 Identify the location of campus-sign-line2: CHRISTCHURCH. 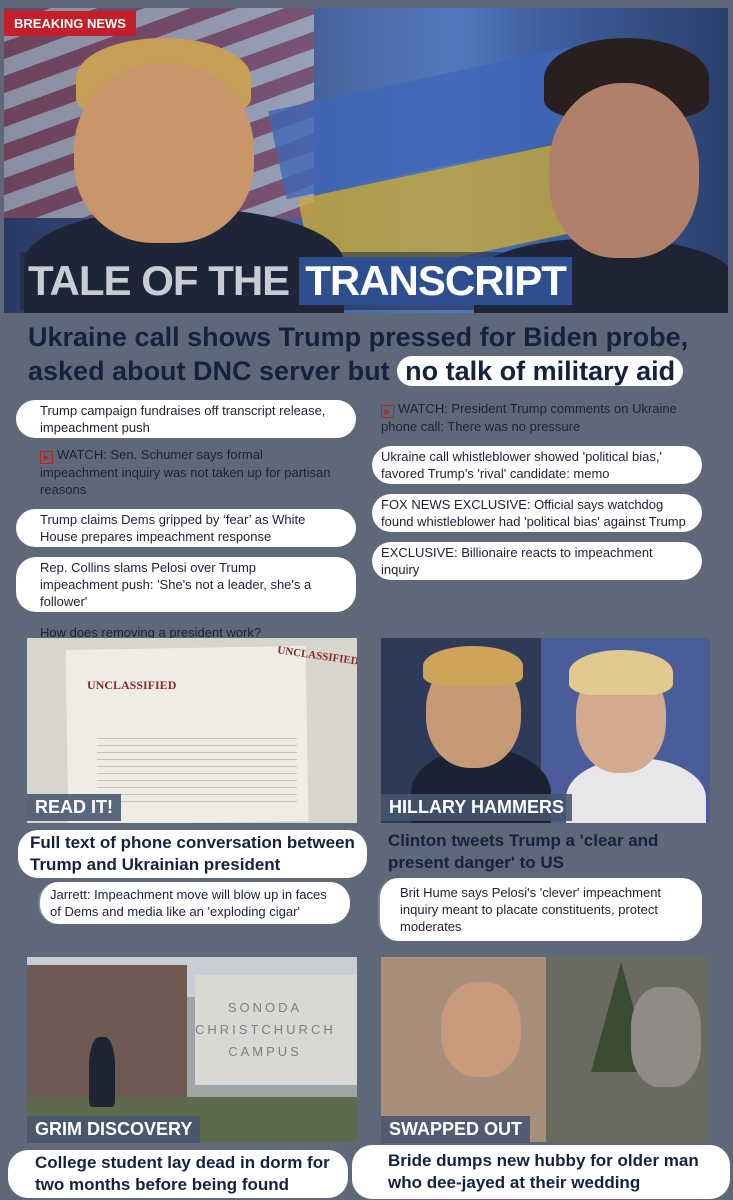
(265, 1029).